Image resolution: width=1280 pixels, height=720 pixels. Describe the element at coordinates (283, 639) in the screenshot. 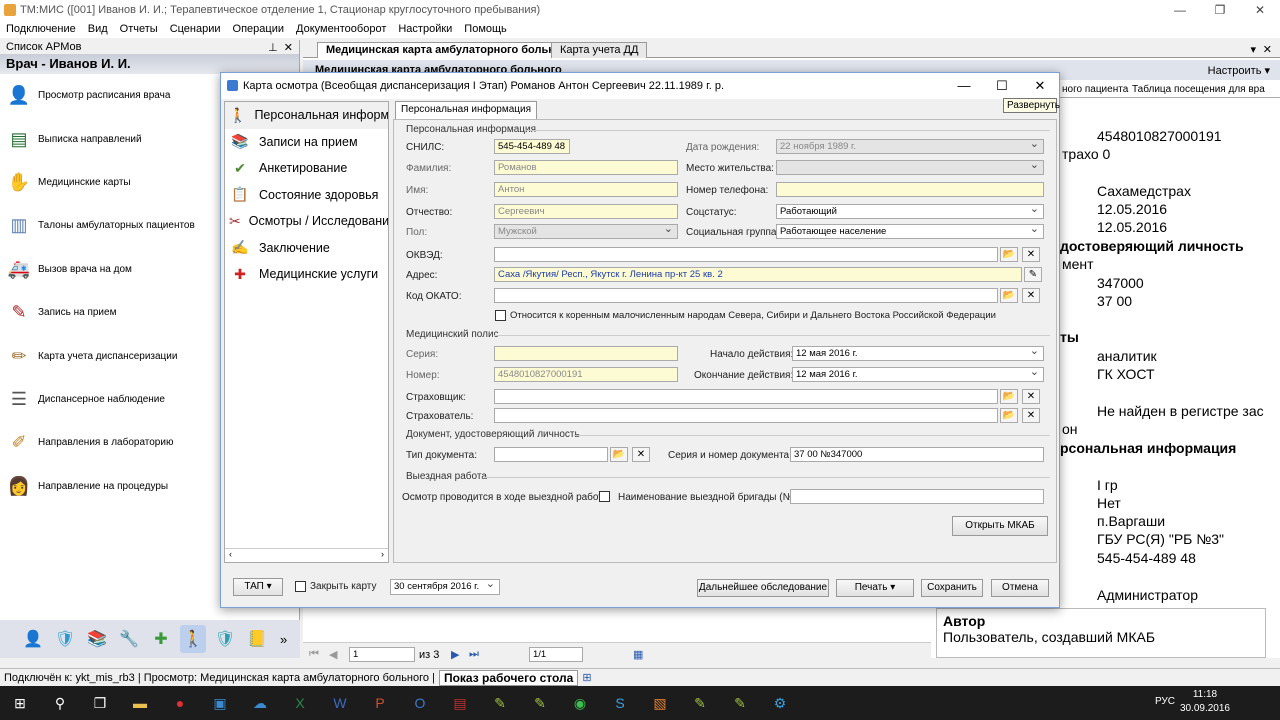

I see `more-icon: »` at that location.